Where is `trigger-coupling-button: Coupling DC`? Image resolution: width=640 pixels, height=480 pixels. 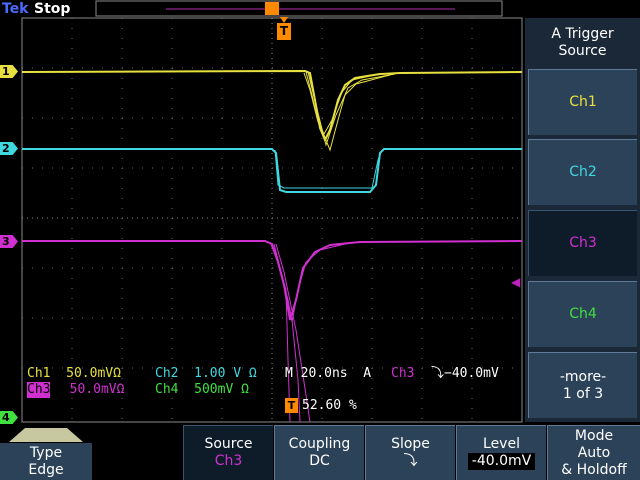
trigger-coupling-button: Coupling DC is located at coordinates (319, 452).